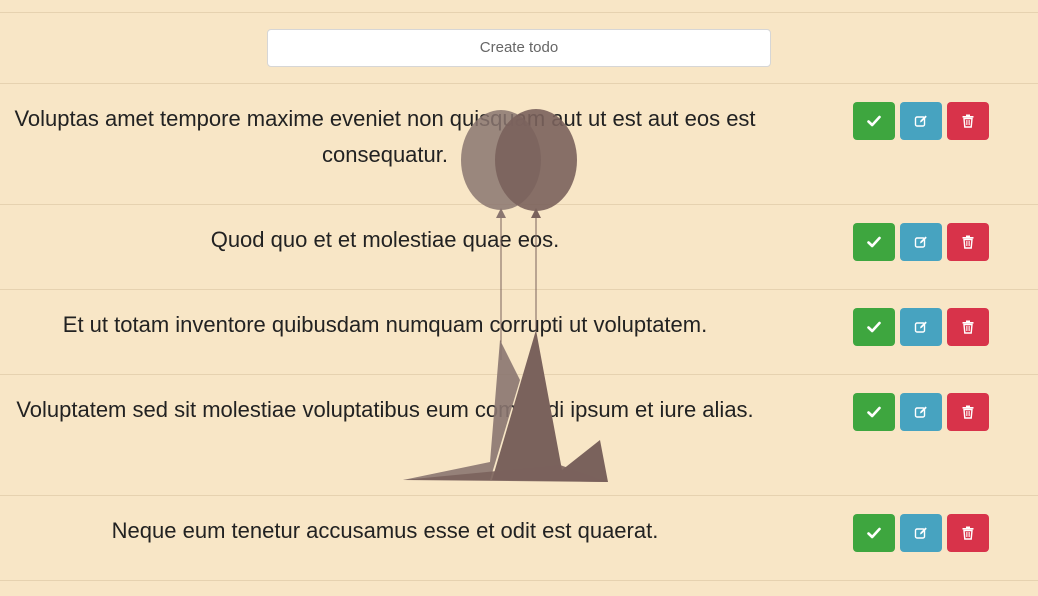  I want to click on balloon-bird-illustration, so click(505, 295).